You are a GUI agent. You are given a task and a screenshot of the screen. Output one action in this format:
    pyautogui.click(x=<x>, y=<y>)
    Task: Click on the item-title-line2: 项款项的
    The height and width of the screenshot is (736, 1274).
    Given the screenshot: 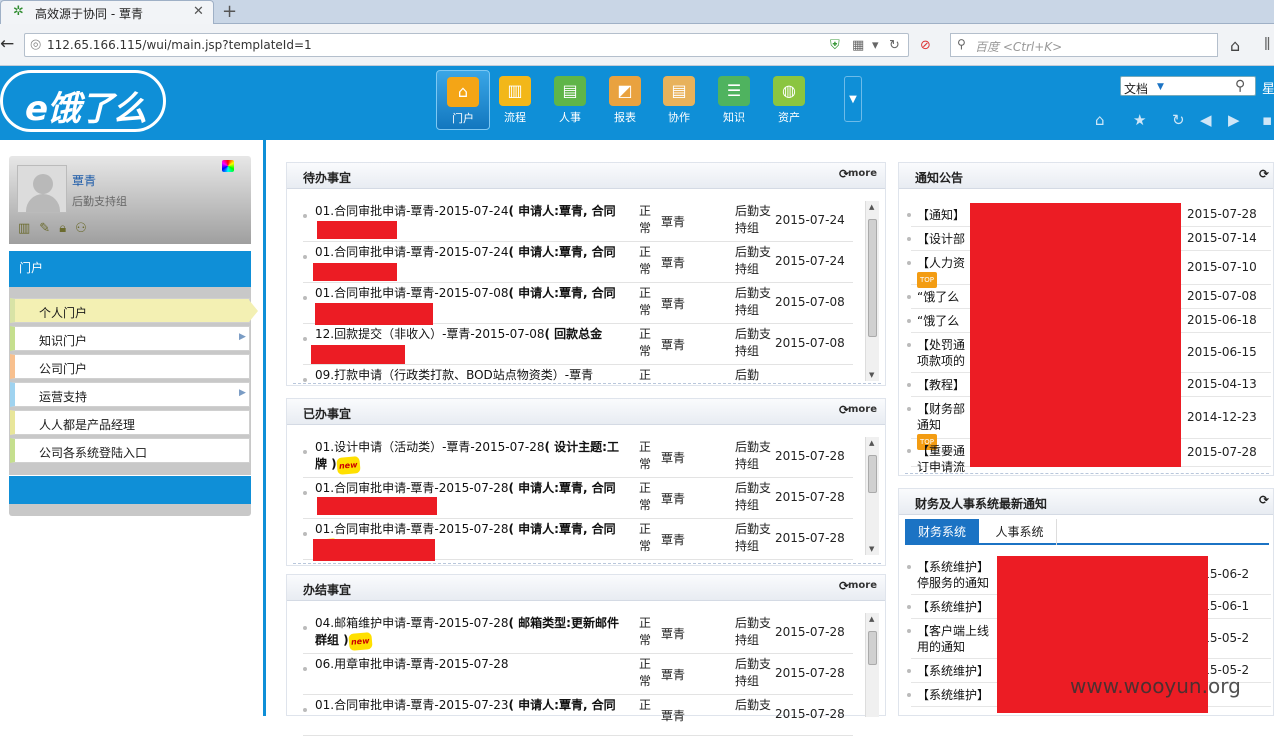 What is the action you would take?
    pyautogui.click(x=941, y=361)
    